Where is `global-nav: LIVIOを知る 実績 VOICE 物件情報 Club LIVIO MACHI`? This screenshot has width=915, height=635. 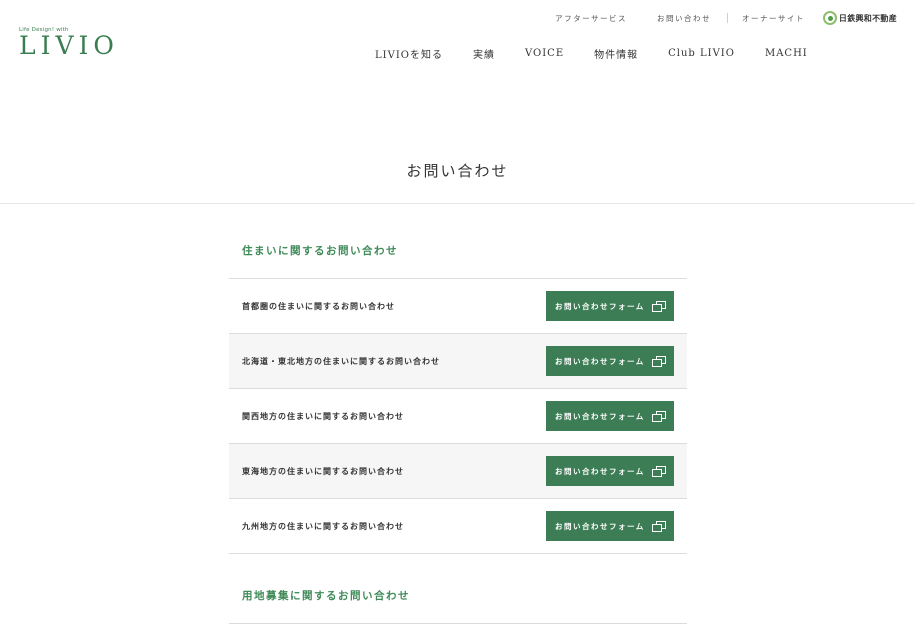 global-nav: LIVIOを知る 実績 VOICE 物件情報 Club LIVIO MACHI is located at coordinates (591, 53).